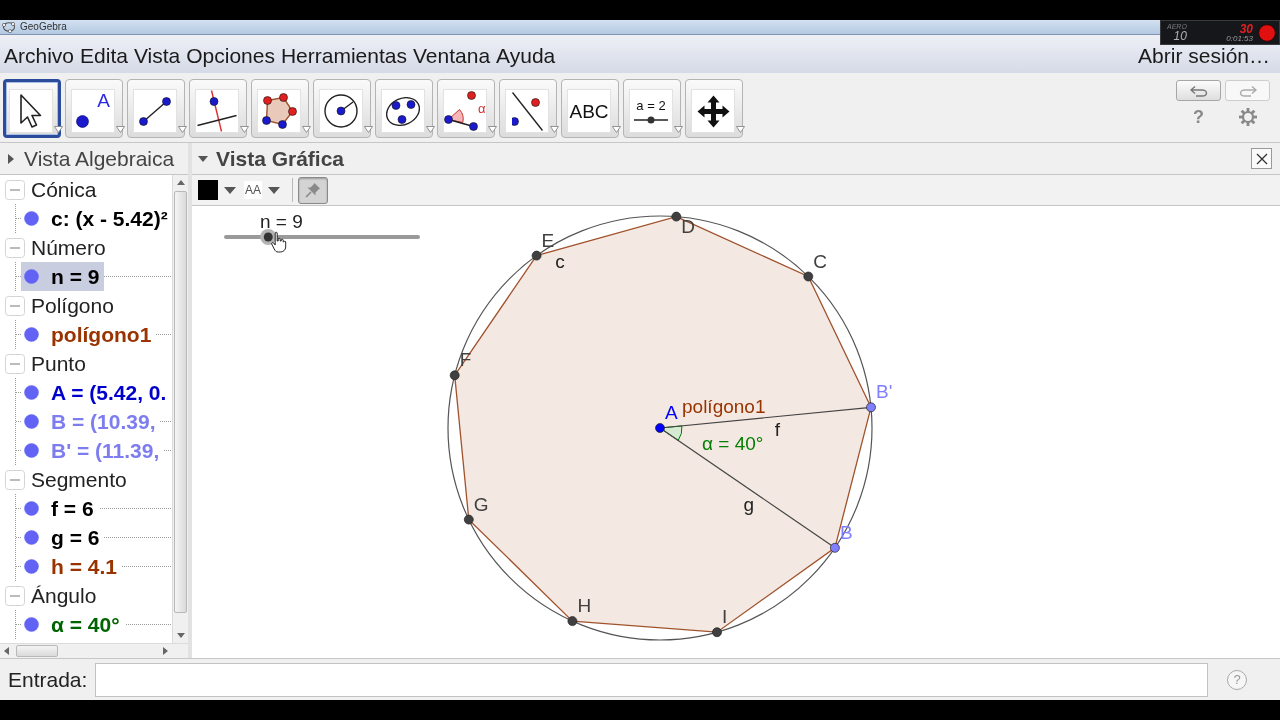 Image resolution: width=1280 pixels, height=720 pixels. I want to click on reflection-icon, so click(527, 111).